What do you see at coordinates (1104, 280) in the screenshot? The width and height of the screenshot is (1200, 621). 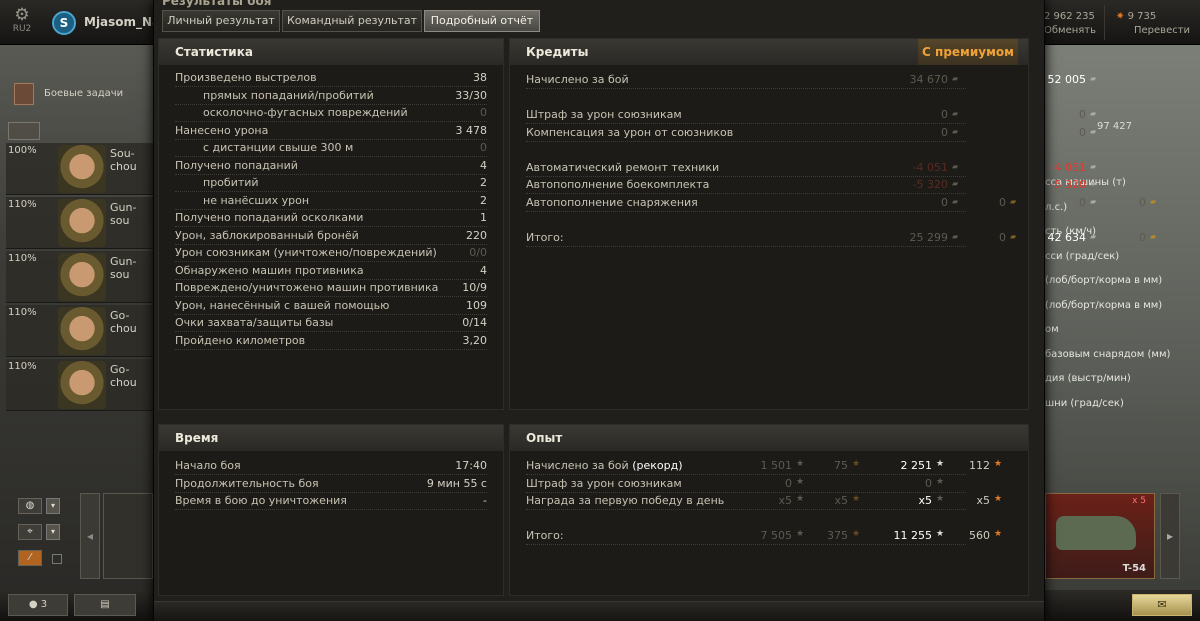 I see `vehicle-param-label: (лоб/борт/корма в мм)` at bounding box center [1104, 280].